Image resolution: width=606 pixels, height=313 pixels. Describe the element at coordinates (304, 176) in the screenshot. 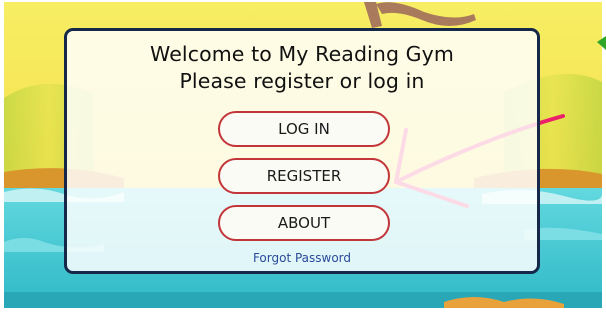

I see `register-button: REGISTER` at that location.